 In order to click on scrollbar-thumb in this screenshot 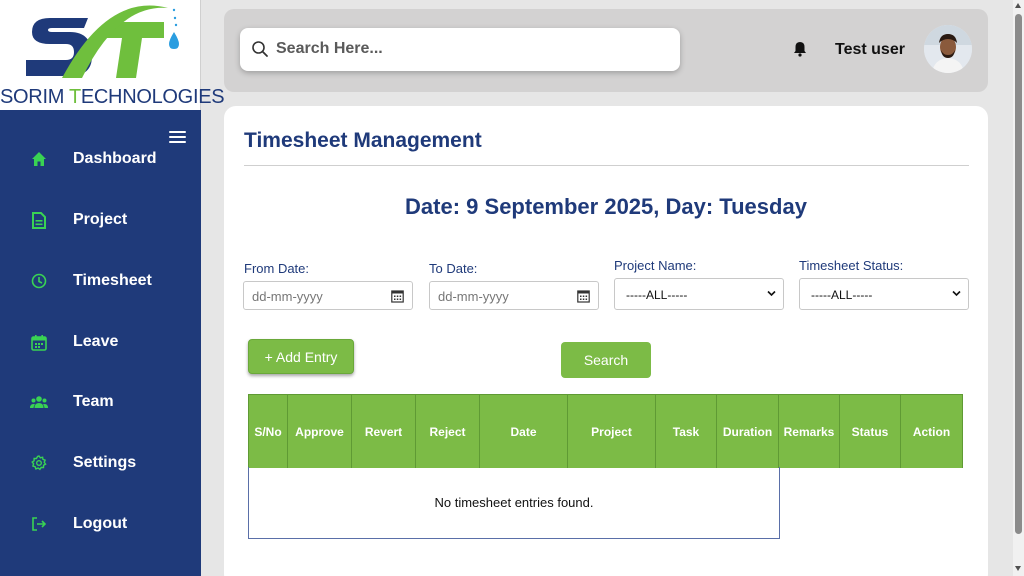, I will do `click(1018, 274)`.